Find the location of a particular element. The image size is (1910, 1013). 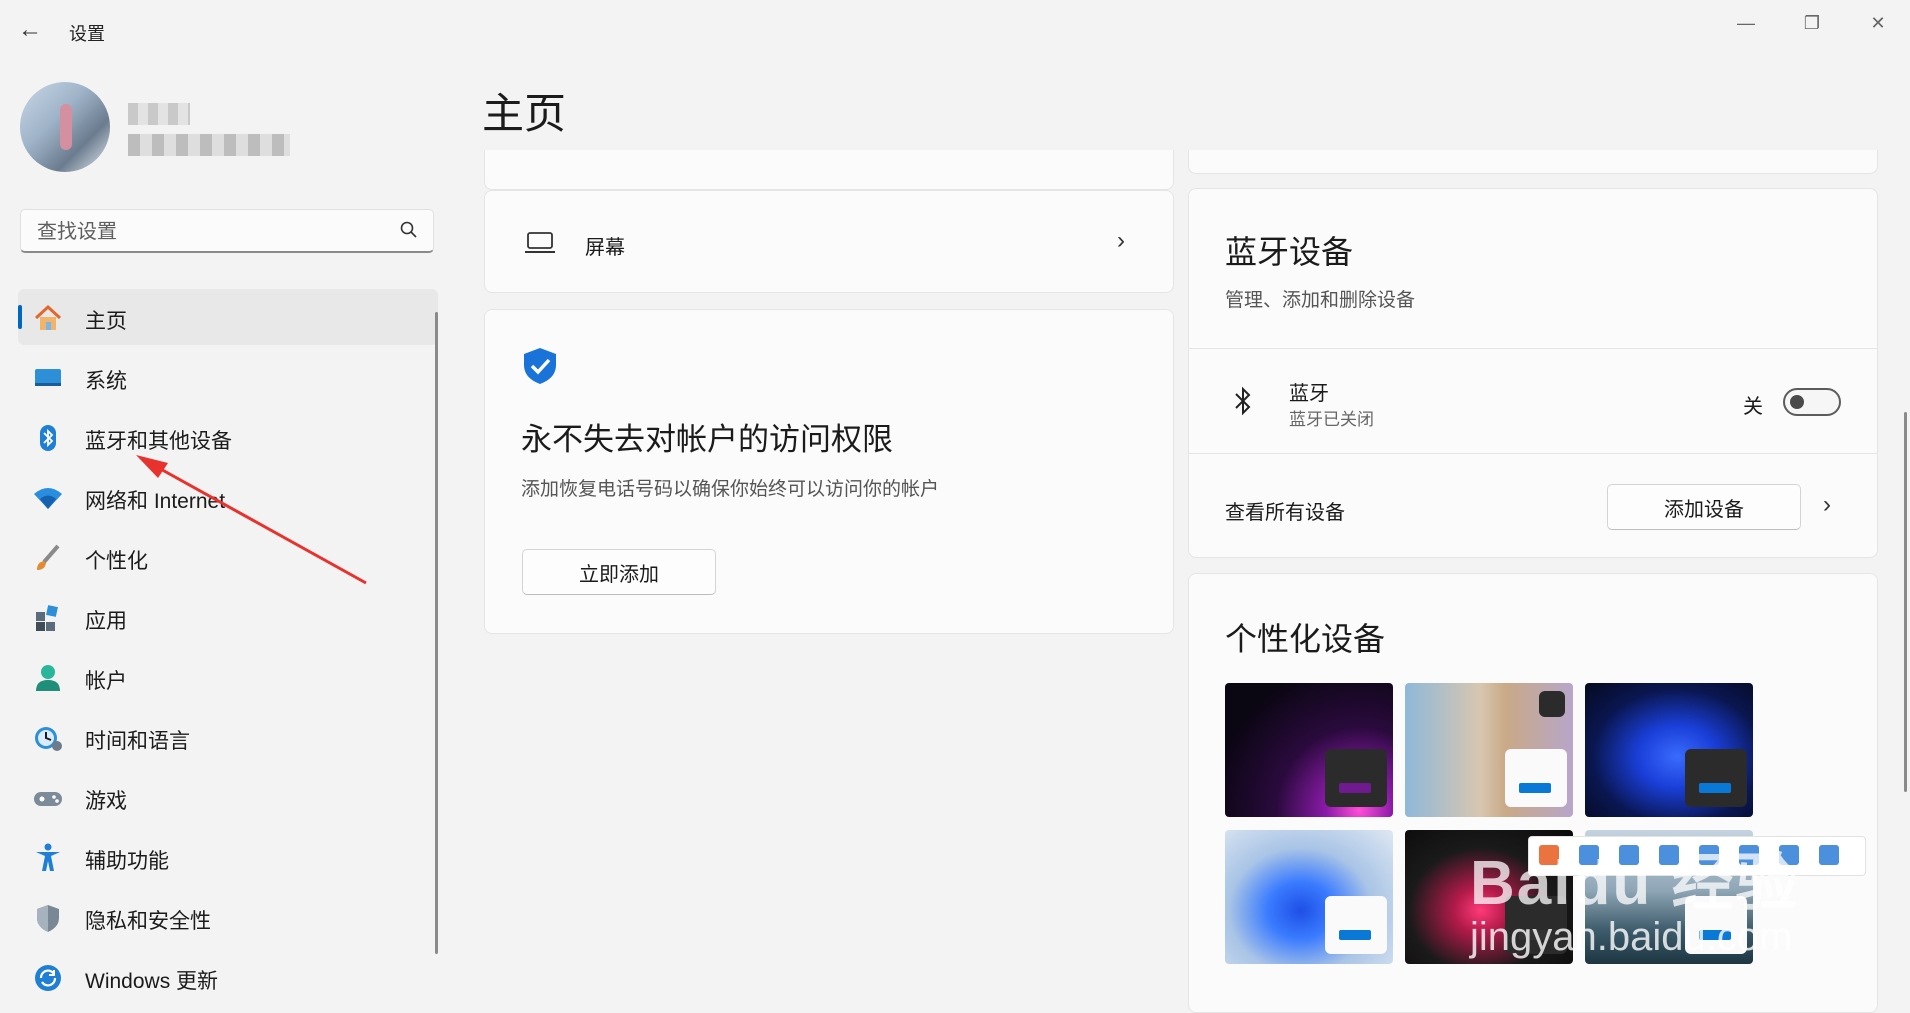

add-now-button: 立即添加 is located at coordinates (619, 572).